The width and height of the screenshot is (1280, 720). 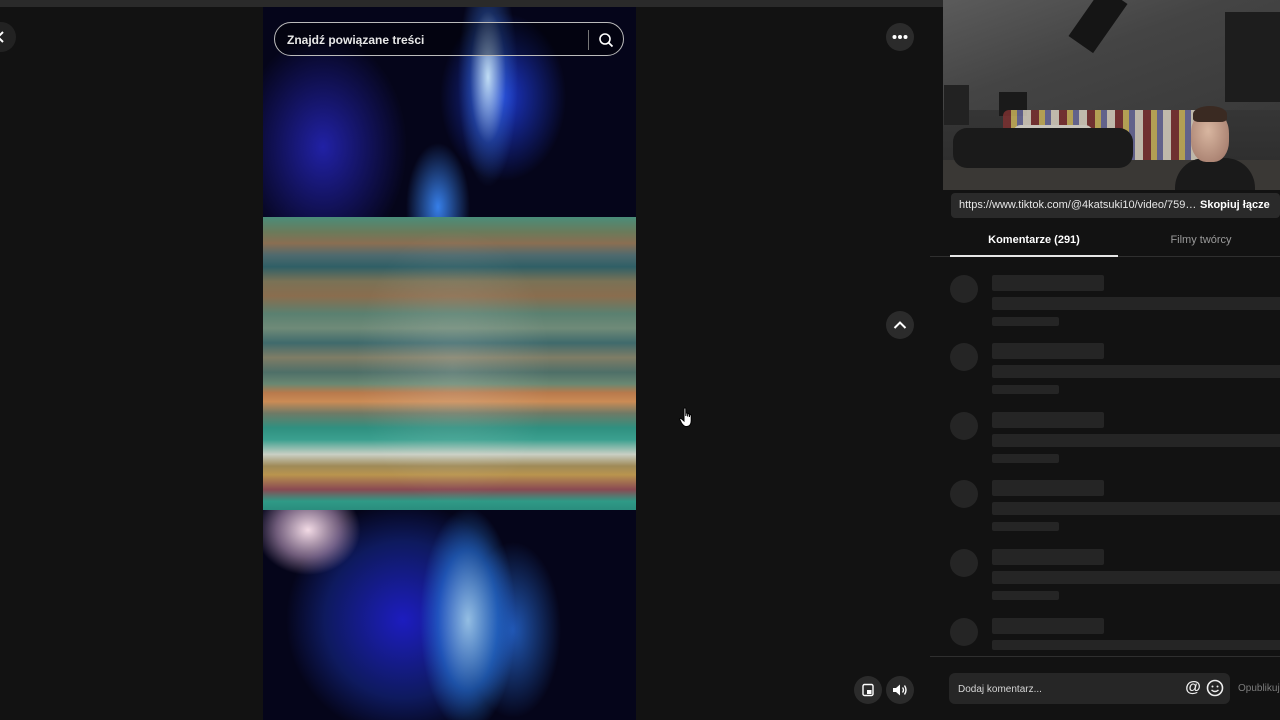 I want to click on more-horizontal-icon, so click(x=900, y=37).